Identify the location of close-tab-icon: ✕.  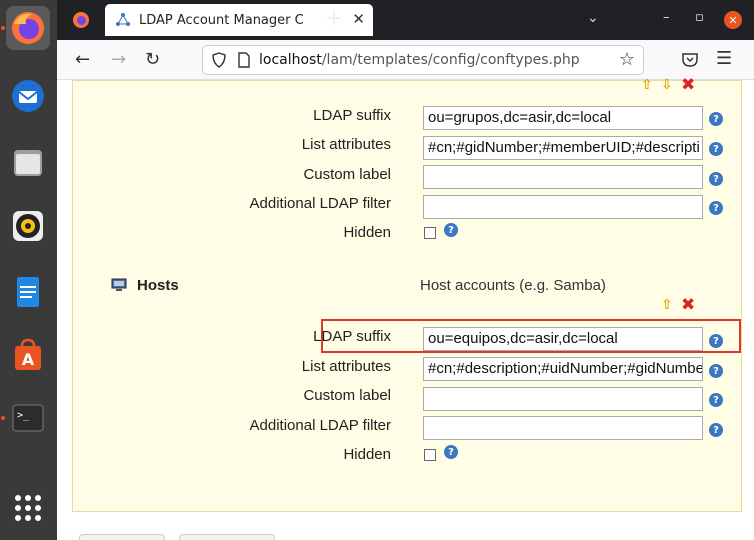
(358, 19).